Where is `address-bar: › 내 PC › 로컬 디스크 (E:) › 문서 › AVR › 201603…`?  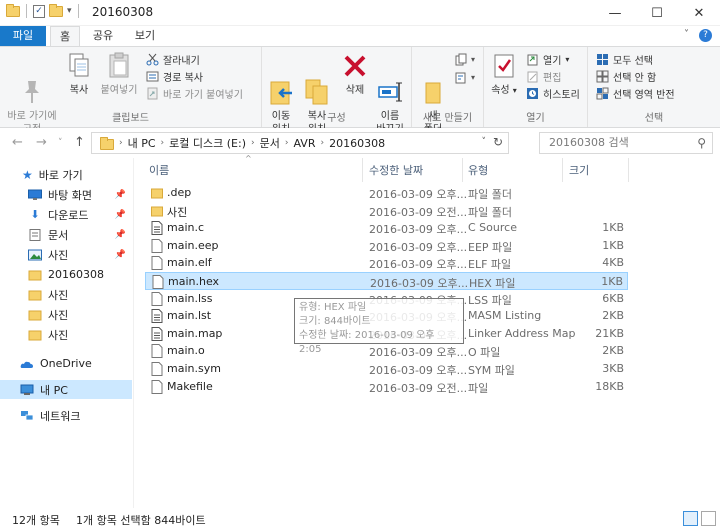
address-bar: › 내 PC › 로컬 디스크 (E:) › 문서 › AVR › 201603… is located at coordinates (300, 143).